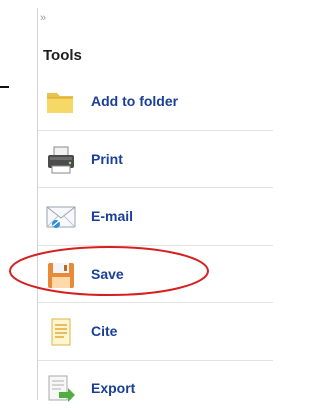 Image resolution: width=320 pixels, height=415 pixels. What do you see at coordinates (61, 389) in the screenshot?
I see `export-icon` at bounding box center [61, 389].